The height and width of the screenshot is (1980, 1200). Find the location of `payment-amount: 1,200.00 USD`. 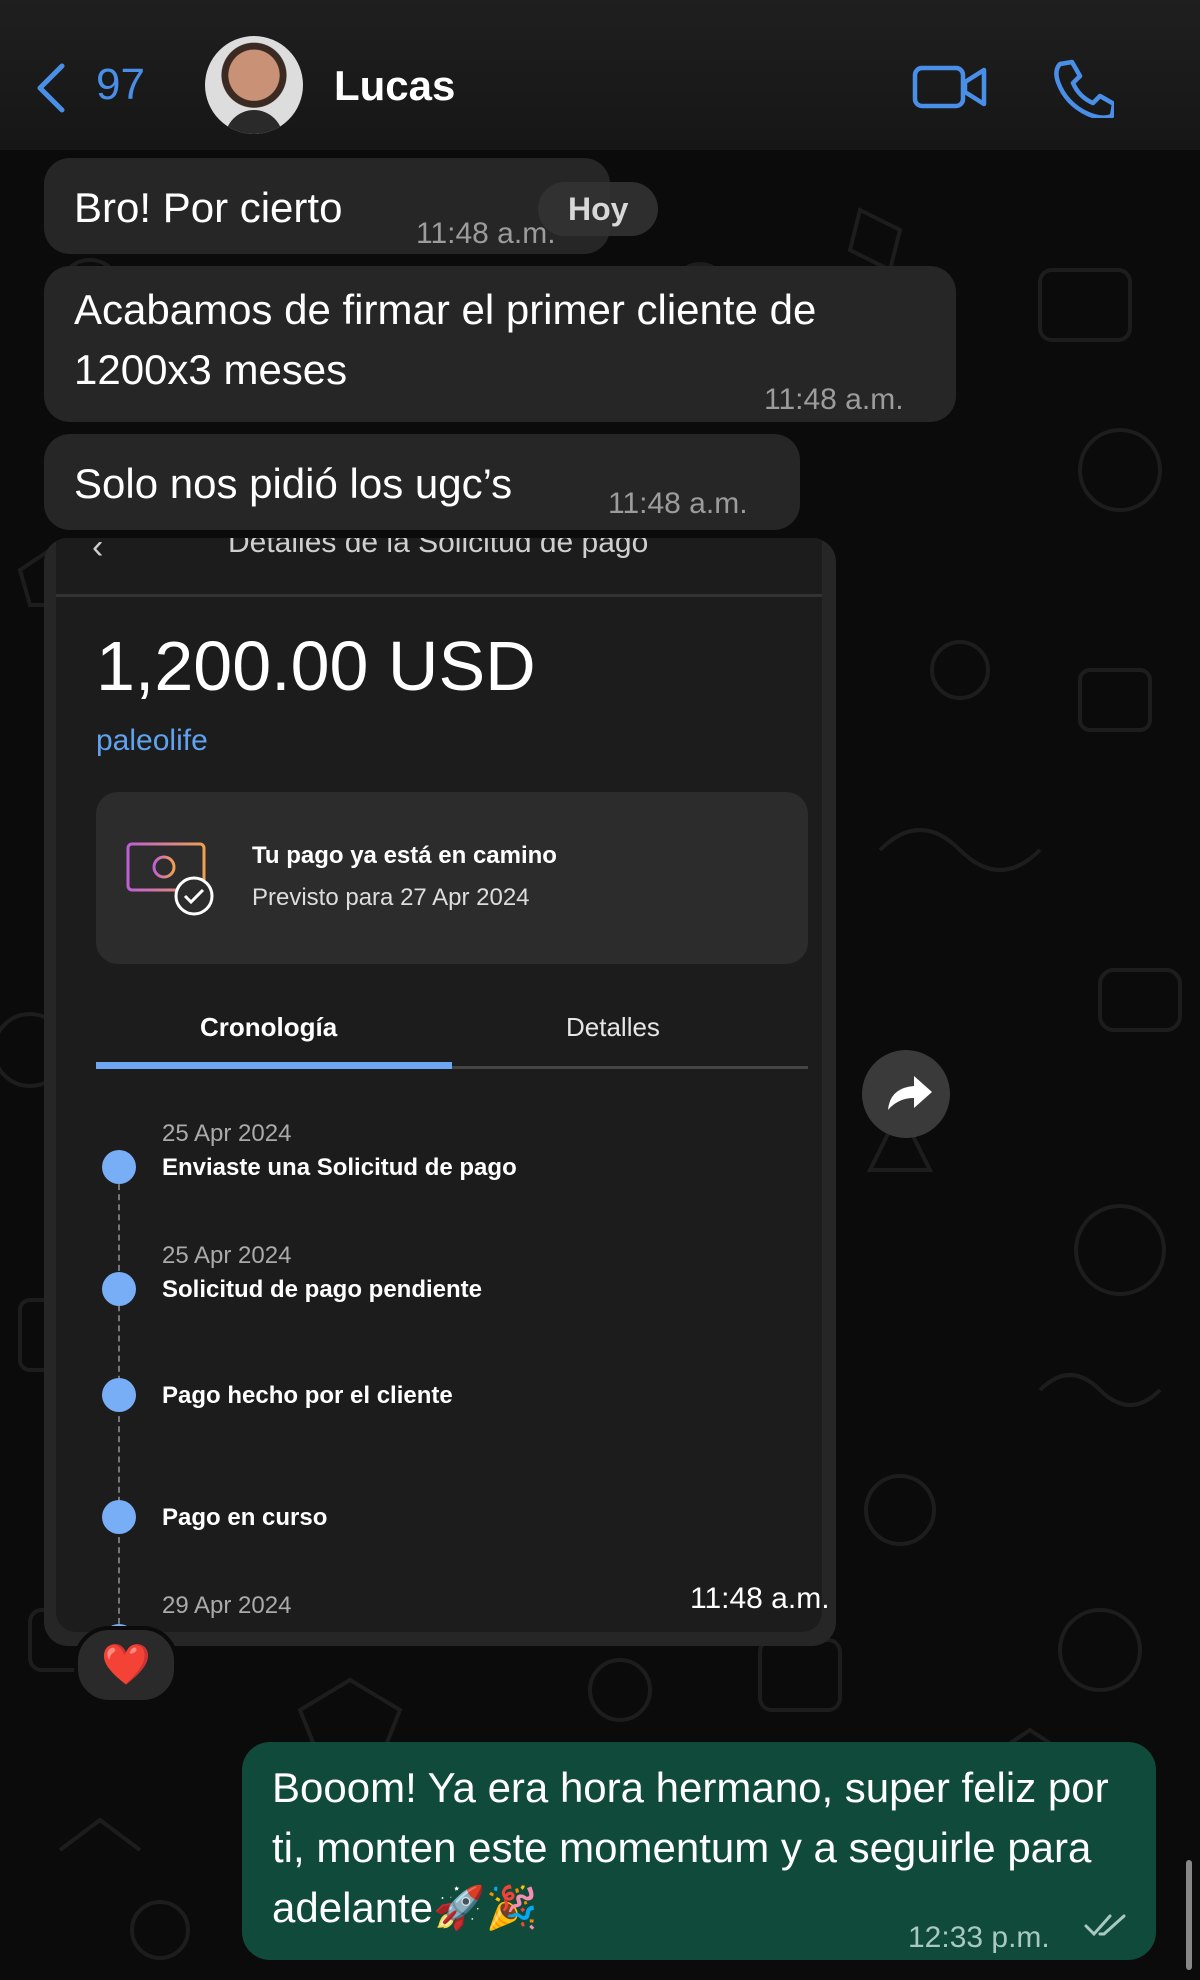

payment-amount: 1,200.00 USD is located at coordinates (316, 666).